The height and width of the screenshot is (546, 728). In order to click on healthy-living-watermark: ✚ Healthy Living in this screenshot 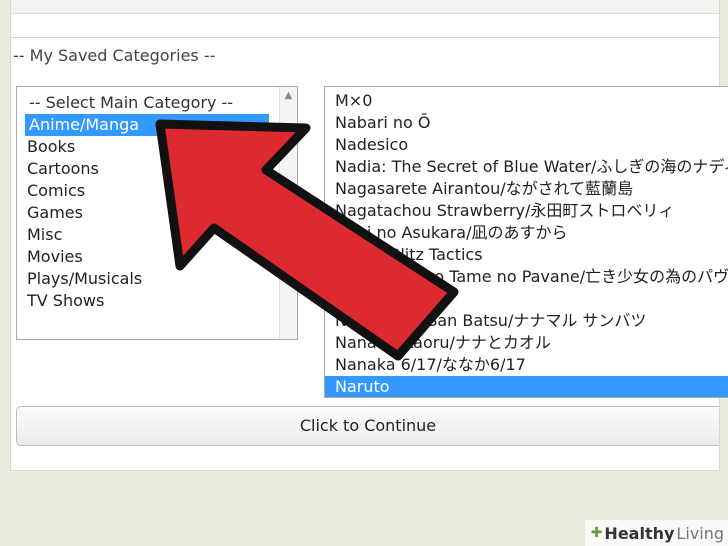, I will do `click(656, 533)`.